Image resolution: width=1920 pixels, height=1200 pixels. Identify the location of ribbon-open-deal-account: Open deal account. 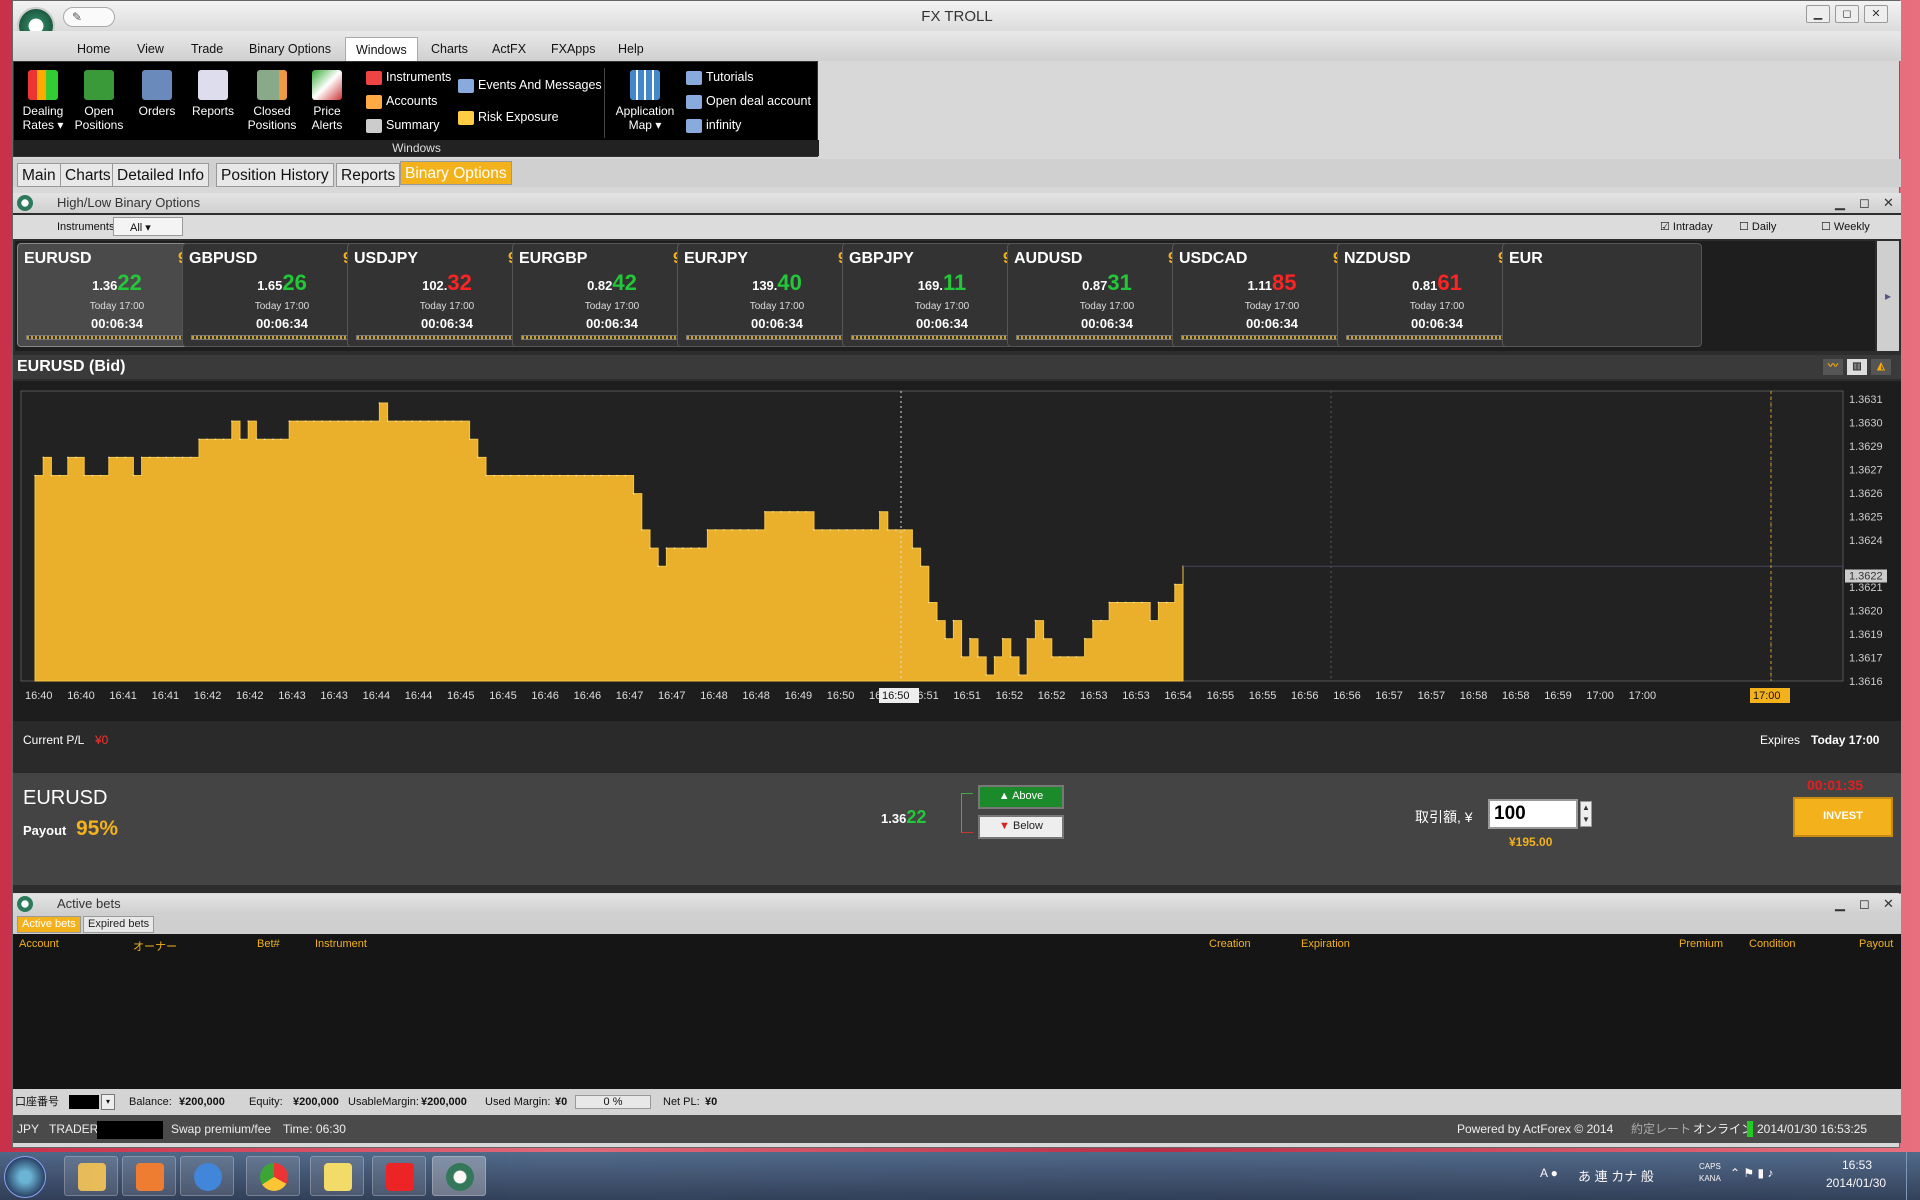
(748, 101).